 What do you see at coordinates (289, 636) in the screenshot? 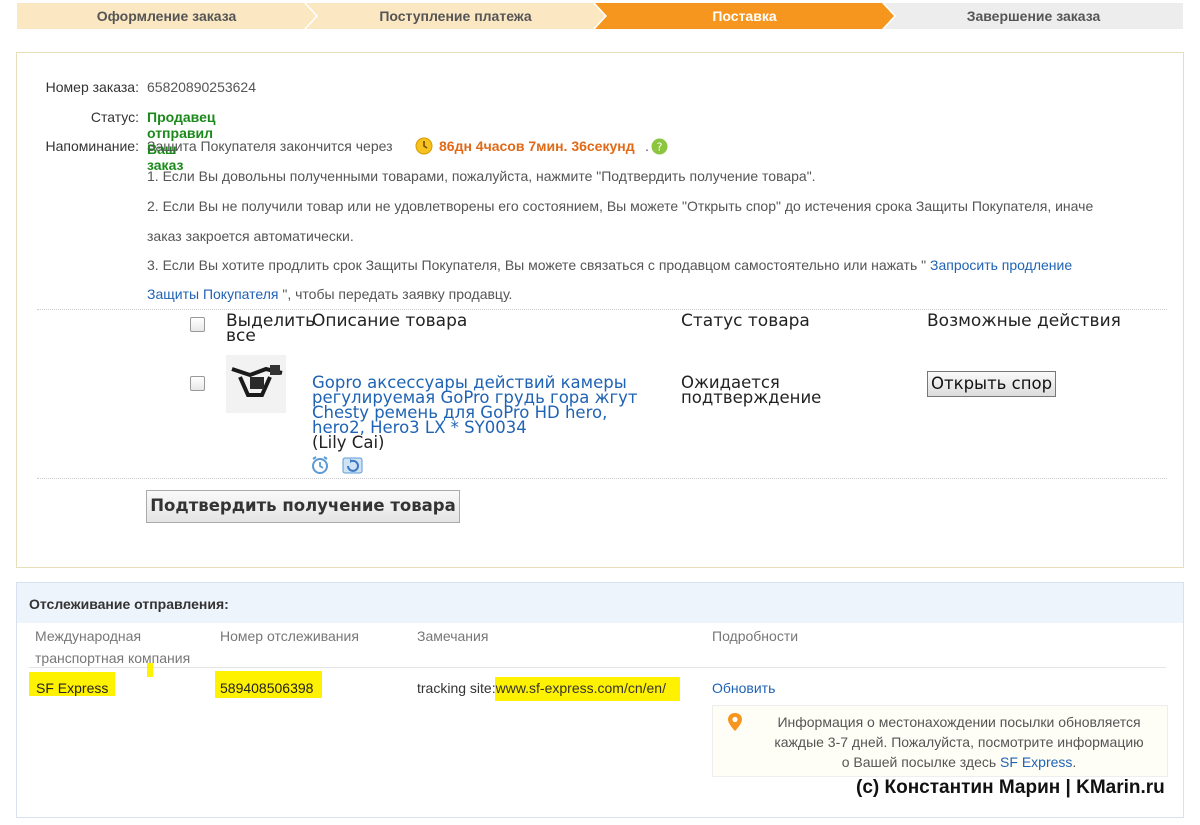
I see `col-tracking-number: Номер отслеживания` at bounding box center [289, 636].